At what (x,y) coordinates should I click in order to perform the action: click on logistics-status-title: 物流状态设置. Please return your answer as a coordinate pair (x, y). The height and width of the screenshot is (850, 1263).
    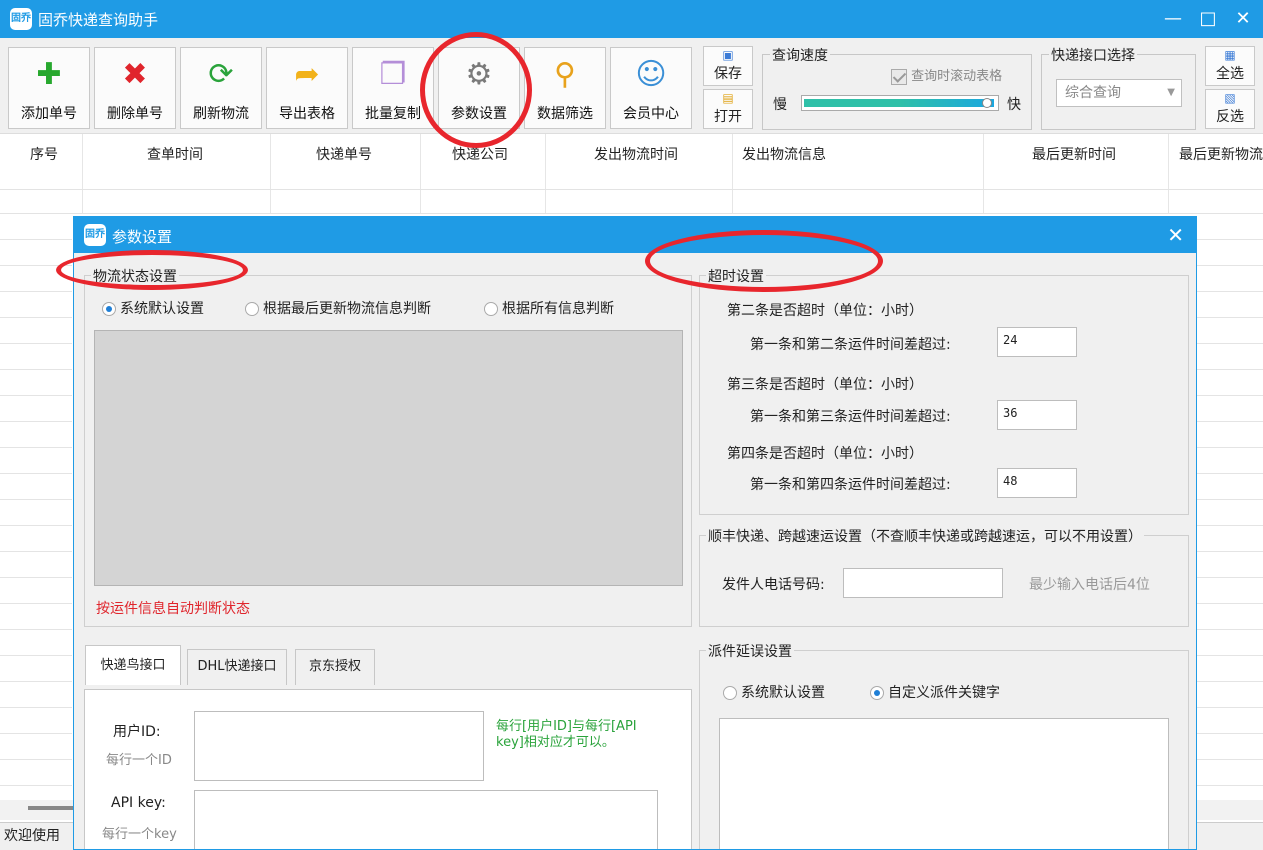
    Looking at the image, I should click on (135, 276).